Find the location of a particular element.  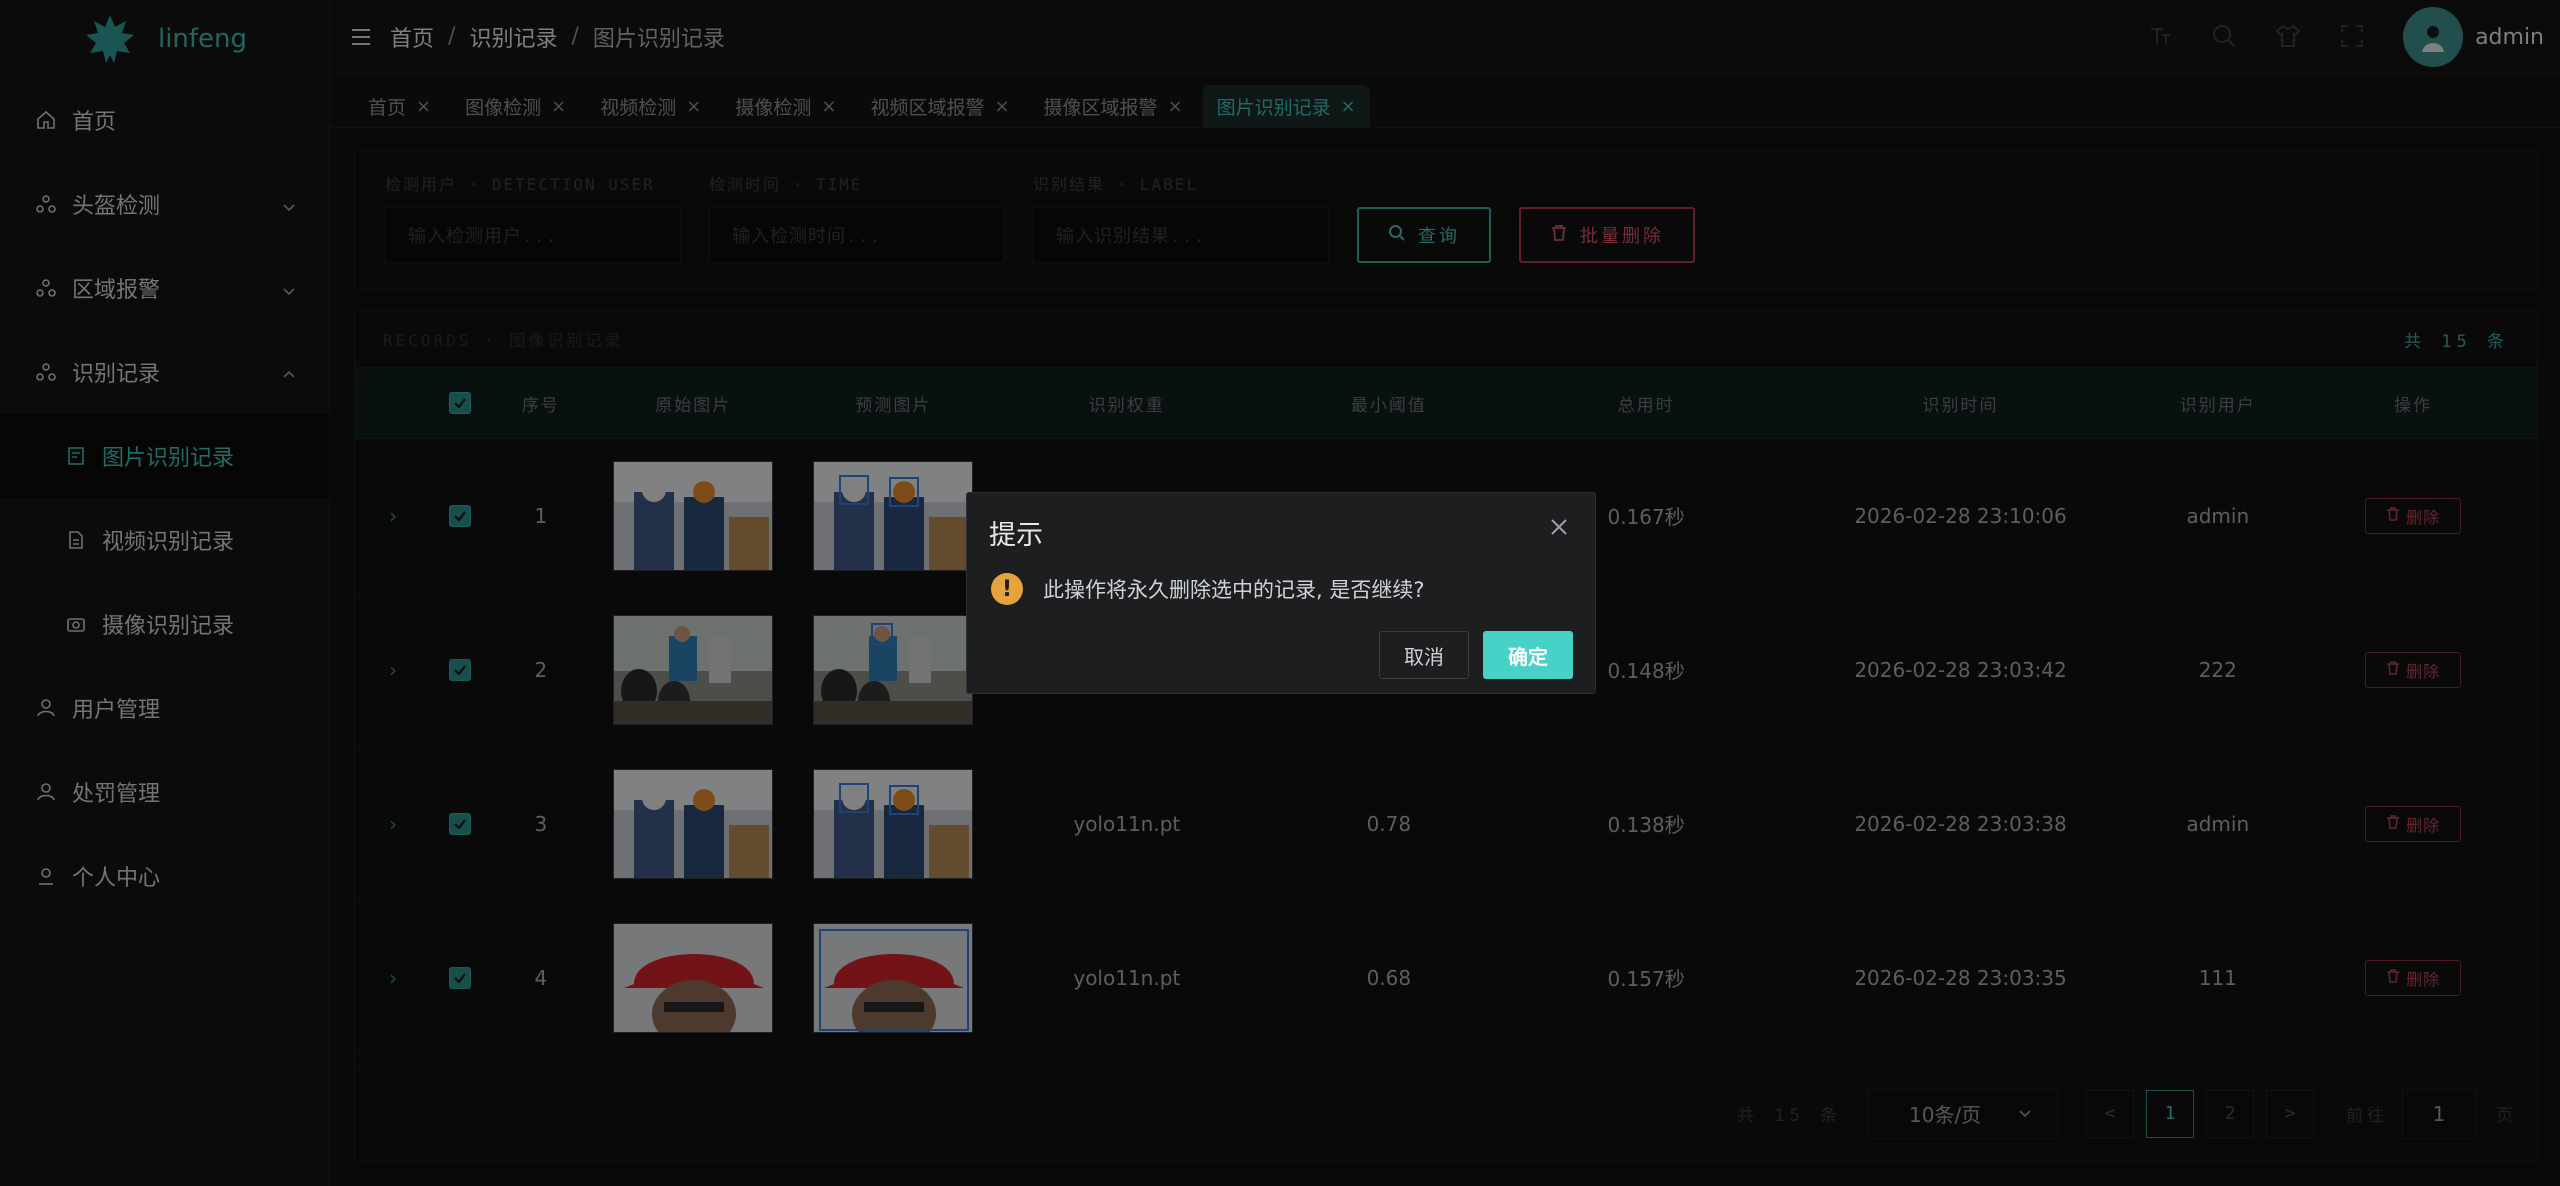

confirm-dialog: 提示 ! 此操作将永久删除选中的记录, 是否继续? 取消 确定 is located at coordinates (1281, 593).